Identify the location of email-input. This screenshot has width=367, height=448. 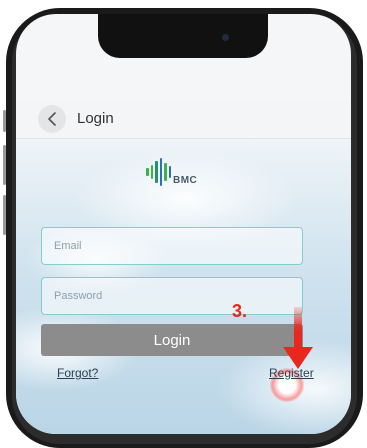
(172, 246).